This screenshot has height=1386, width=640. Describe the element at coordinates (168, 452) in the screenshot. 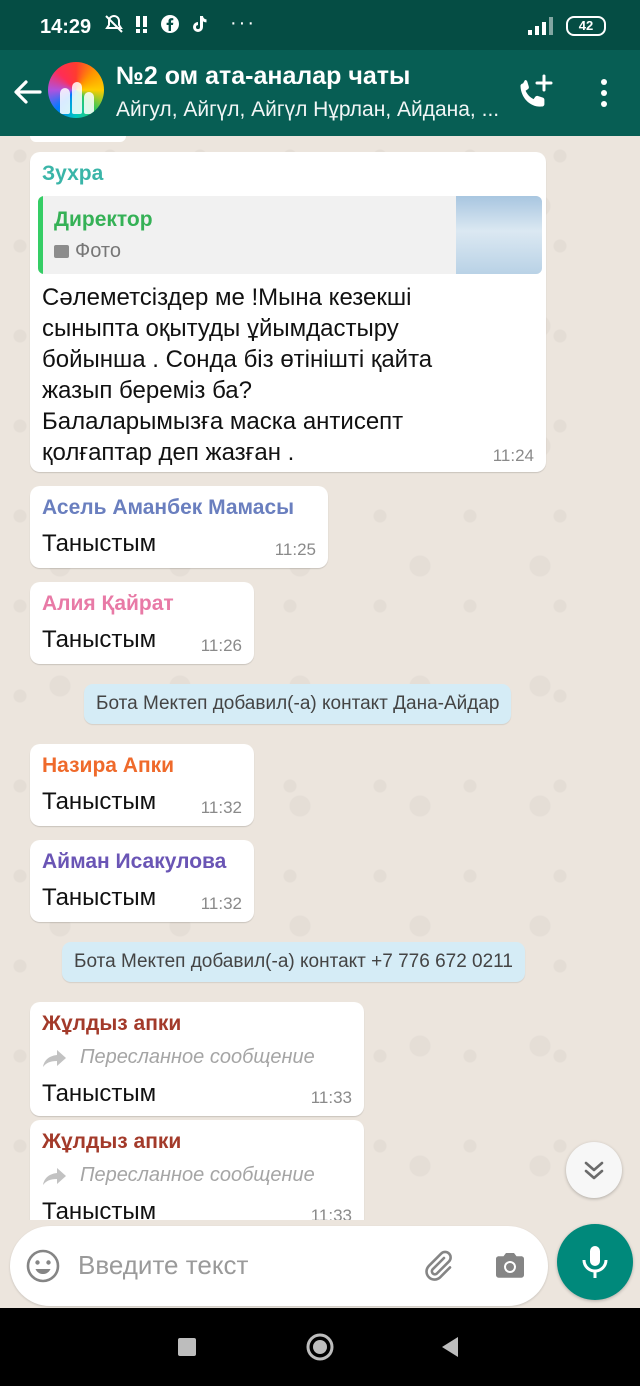

I see `message-line: қолғаптар деп жазған .` at that location.